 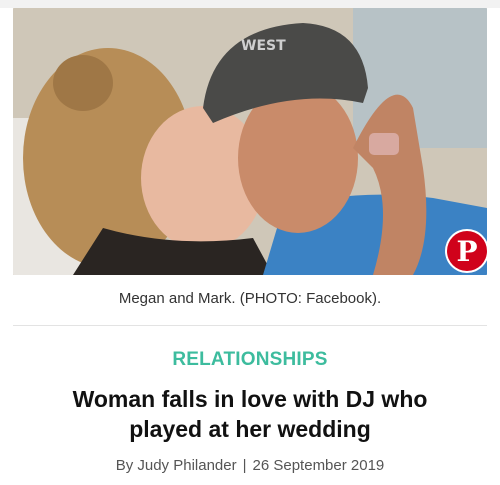 What do you see at coordinates (250, 360) in the screenshot?
I see `category-link: RELATIONSHIPS` at bounding box center [250, 360].